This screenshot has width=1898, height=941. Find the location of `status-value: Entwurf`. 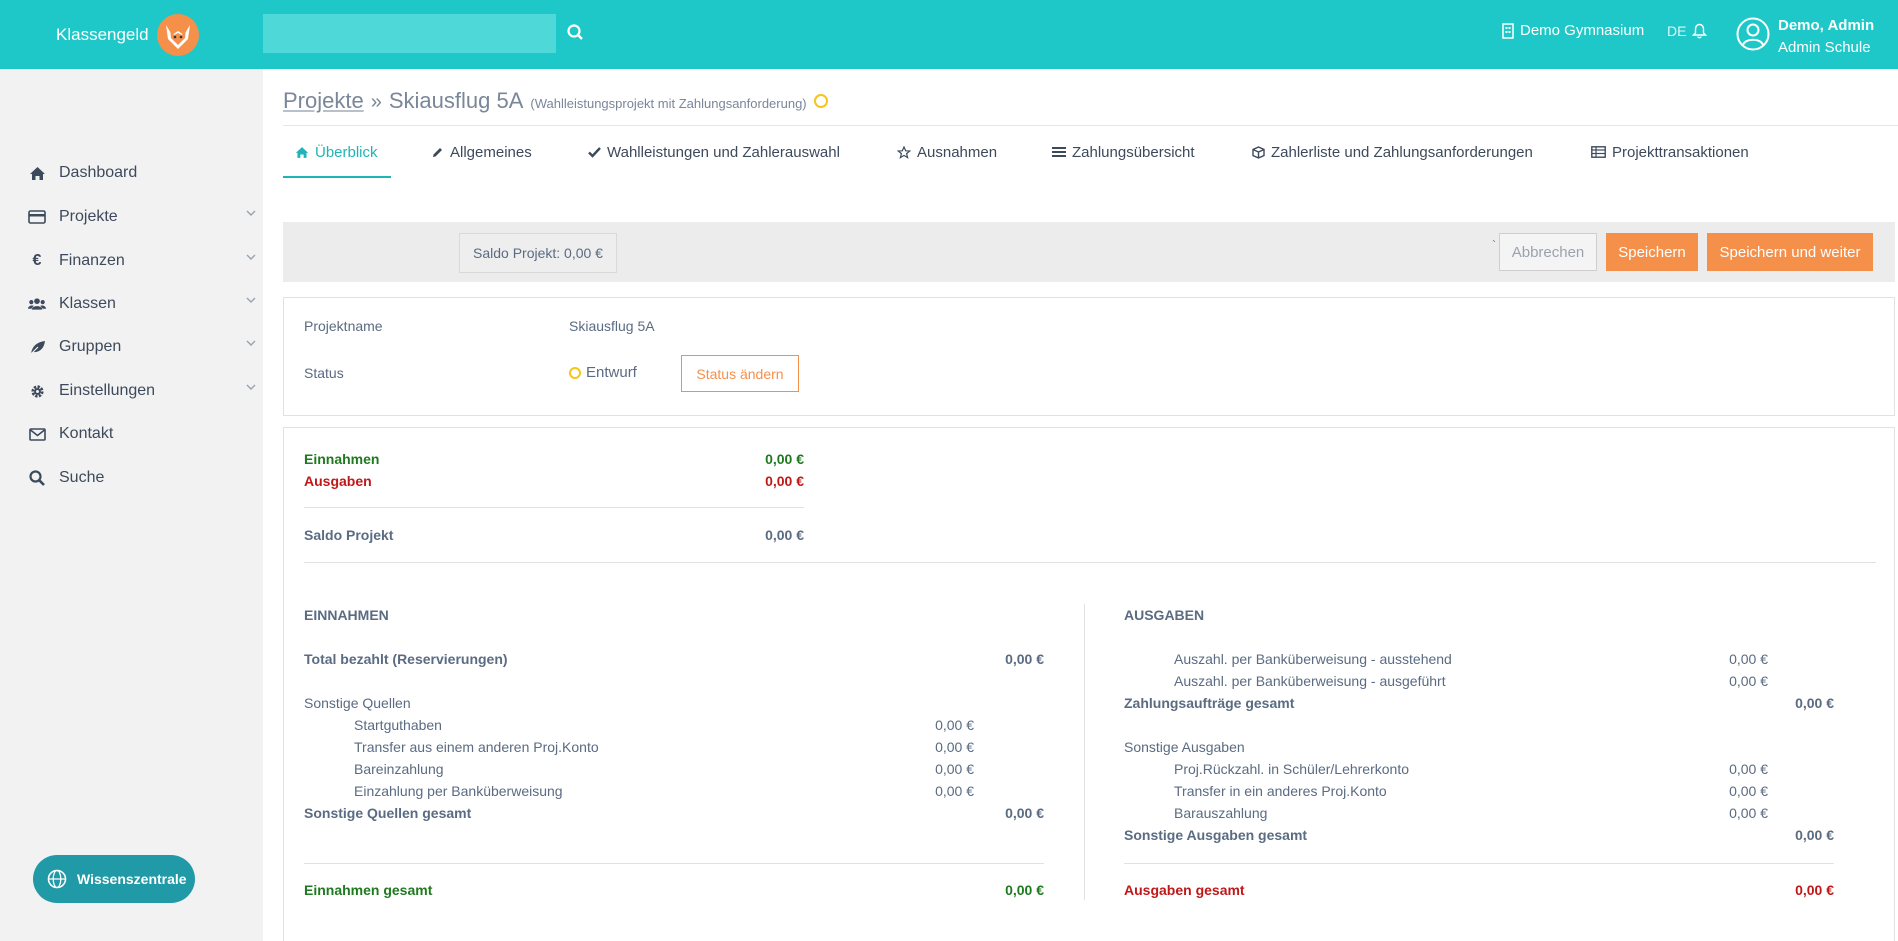

status-value: Entwurf is located at coordinates (611, 372).